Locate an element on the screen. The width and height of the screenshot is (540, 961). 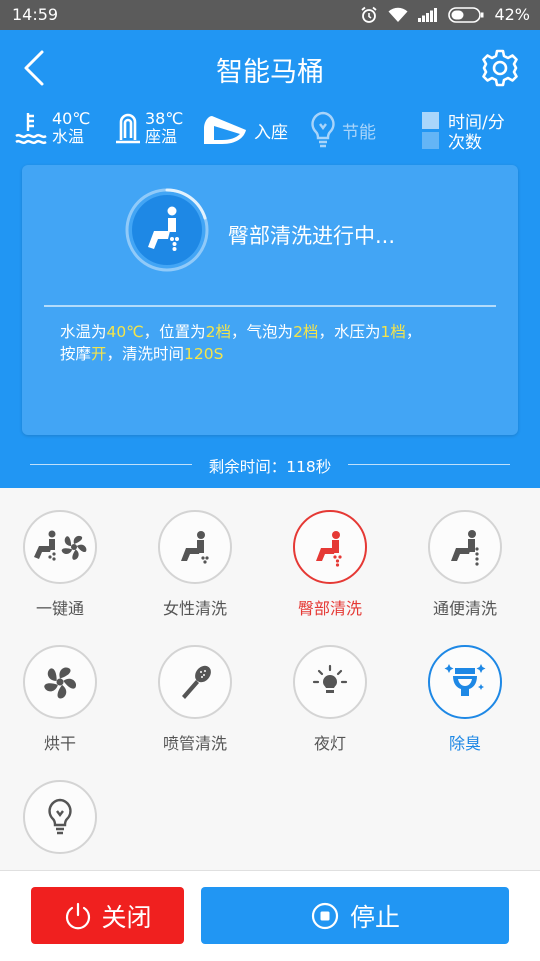
detail-bubble: 2档 is located at coordinates (306, 332).